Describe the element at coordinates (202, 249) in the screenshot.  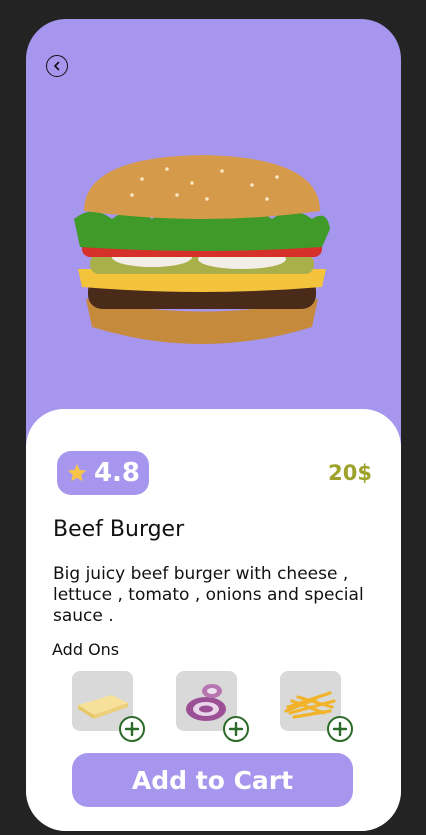
I see `burger-image` at that location.